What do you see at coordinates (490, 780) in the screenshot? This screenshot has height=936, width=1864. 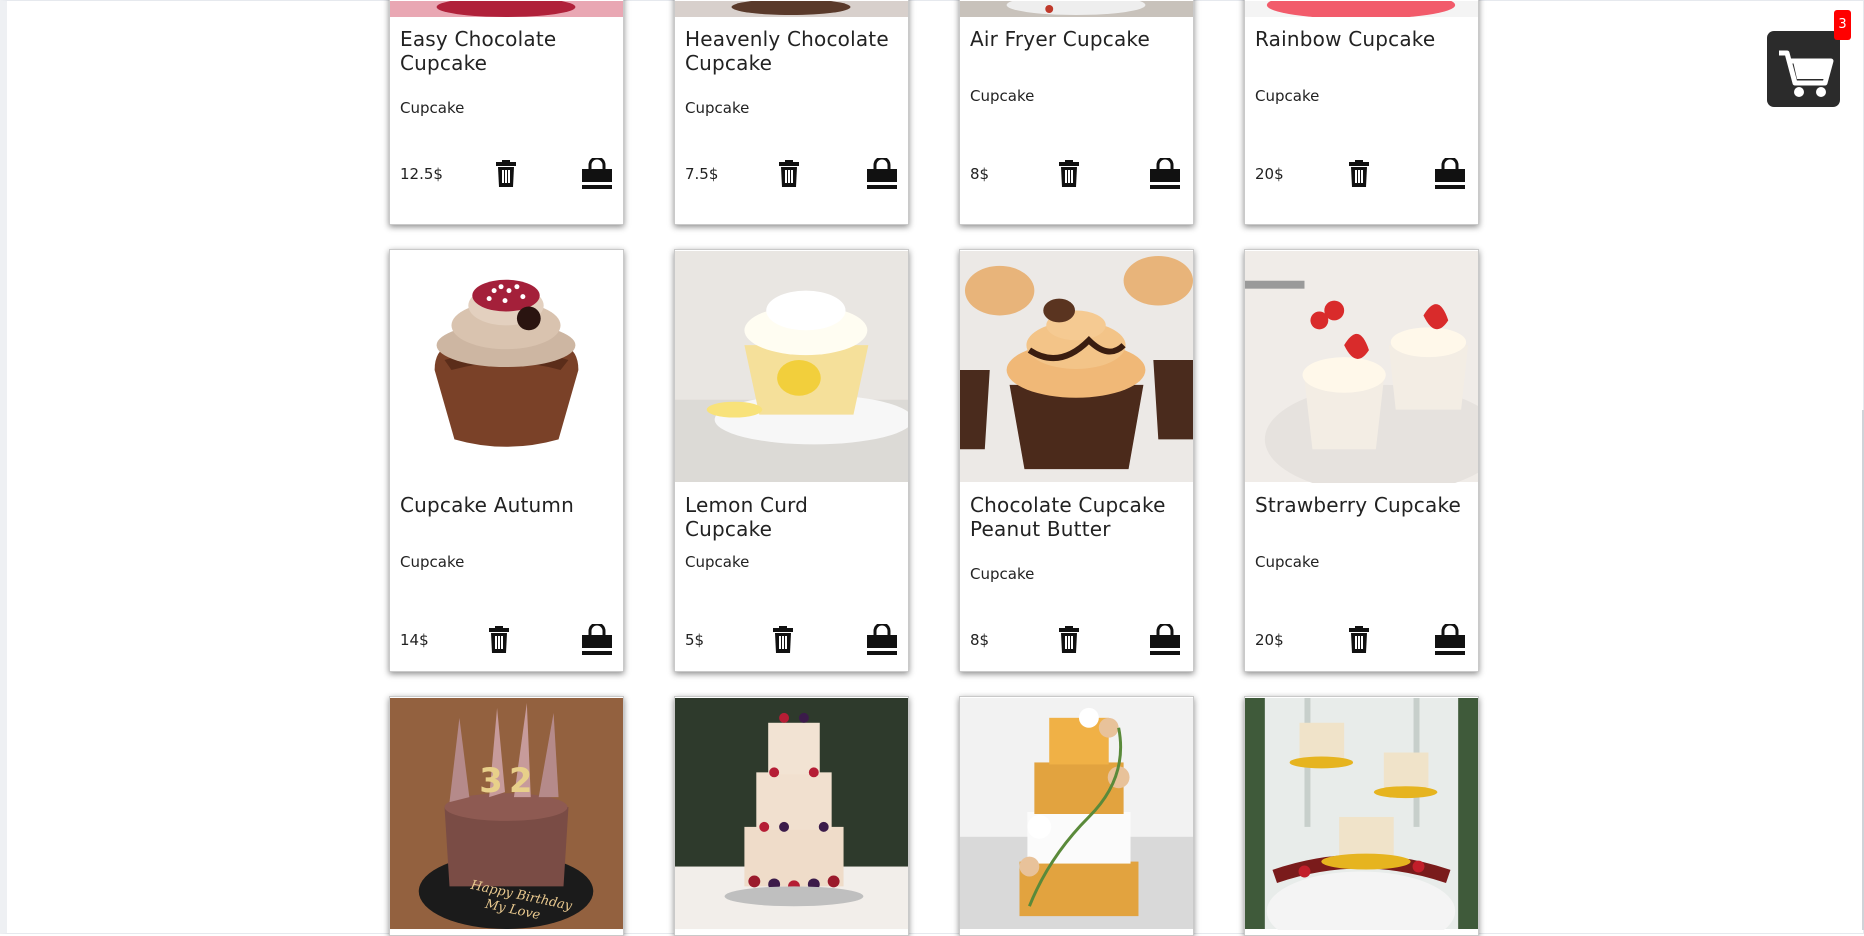 I see `svg-text: 3` at bounding box center [490, 780].